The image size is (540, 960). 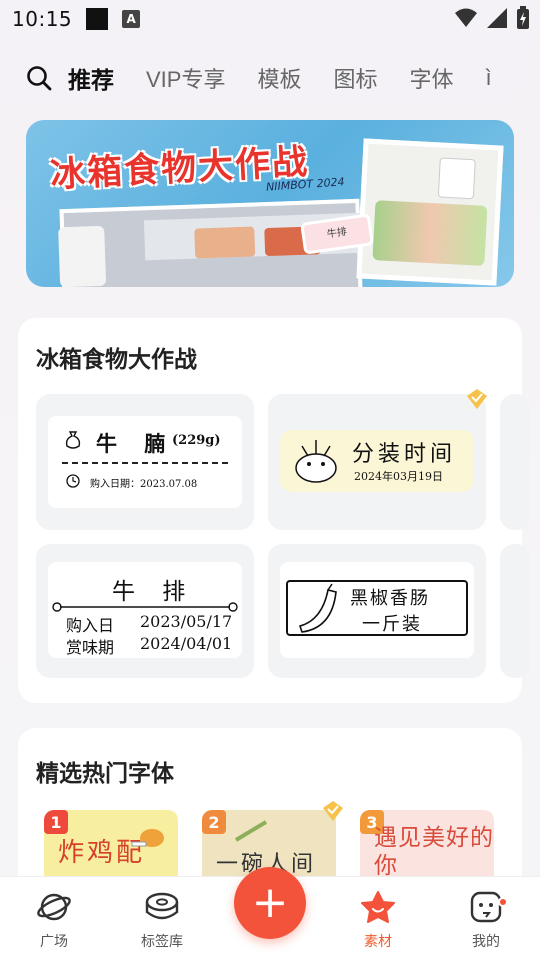 I want to click on clock-icon, so click(x=73, y=481).